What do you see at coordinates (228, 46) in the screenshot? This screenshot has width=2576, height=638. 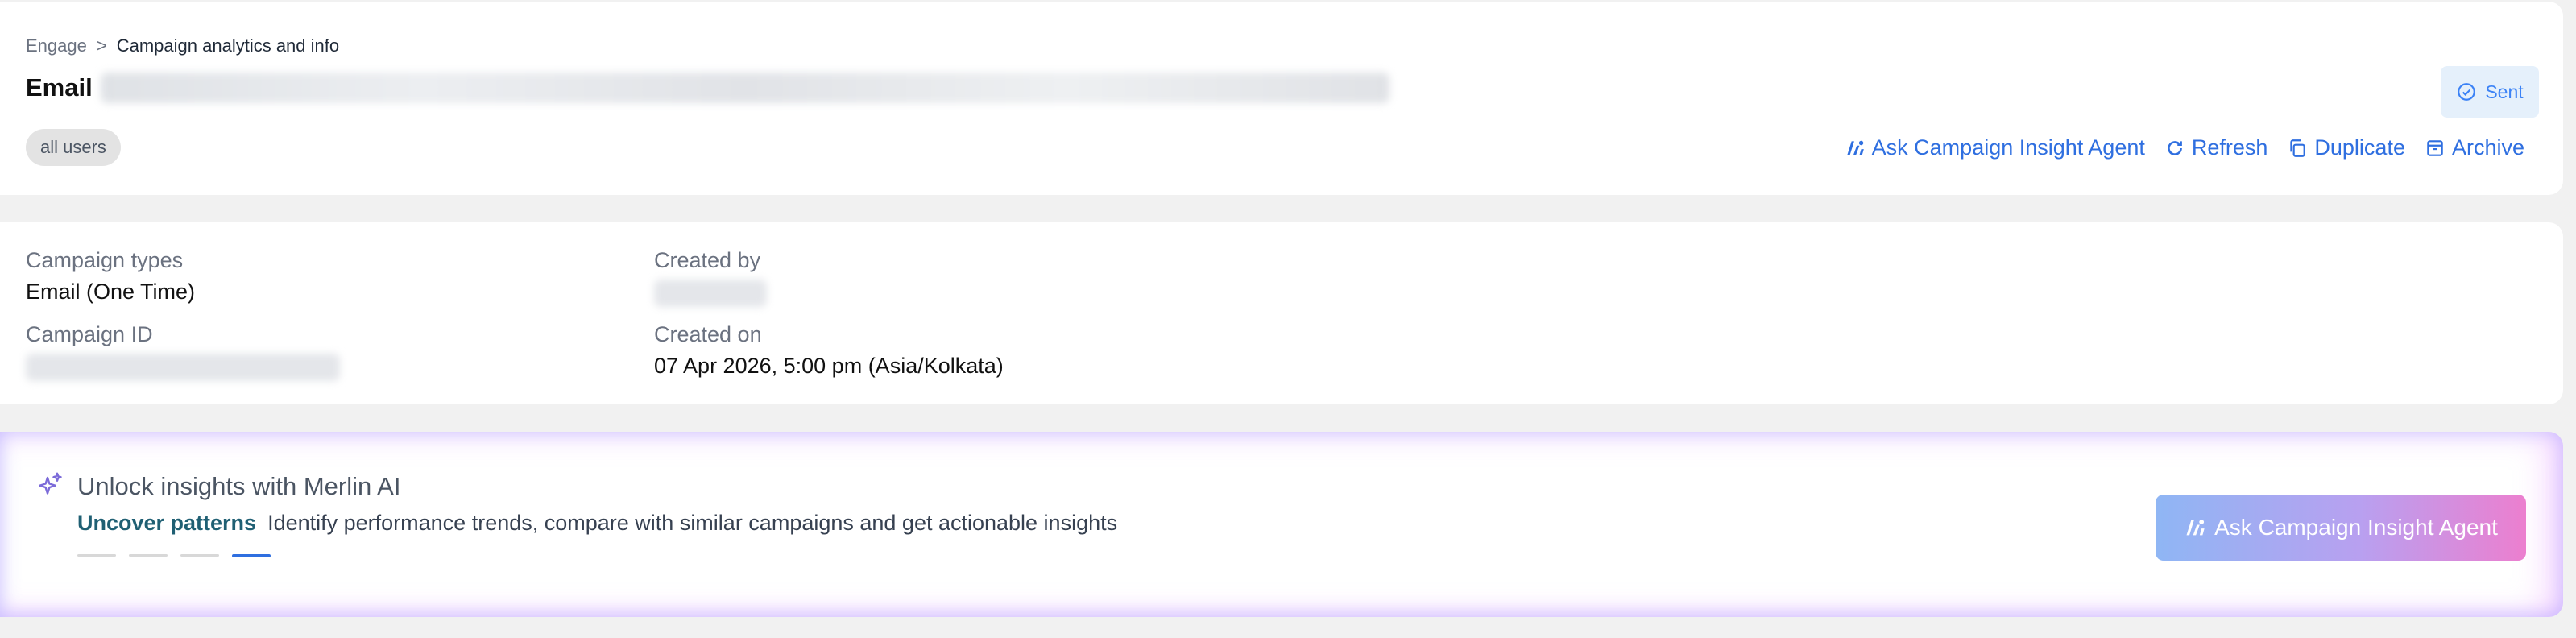 I see `breadcrumb-current: Campaign analytics and info` at bounding box center [228, 46].